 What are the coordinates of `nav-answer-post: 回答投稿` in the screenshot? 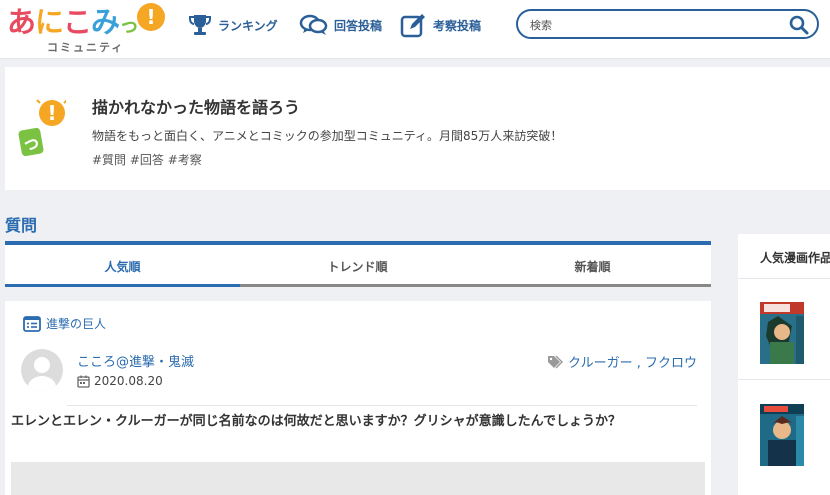 It's located at (340, 25).